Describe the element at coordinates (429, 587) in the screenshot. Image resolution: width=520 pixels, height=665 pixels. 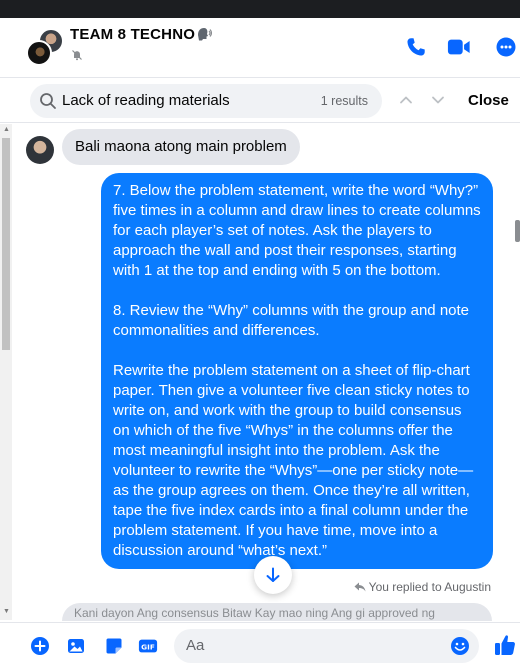
I see `reply-indicator-text: You replied to Augustin` at that location.